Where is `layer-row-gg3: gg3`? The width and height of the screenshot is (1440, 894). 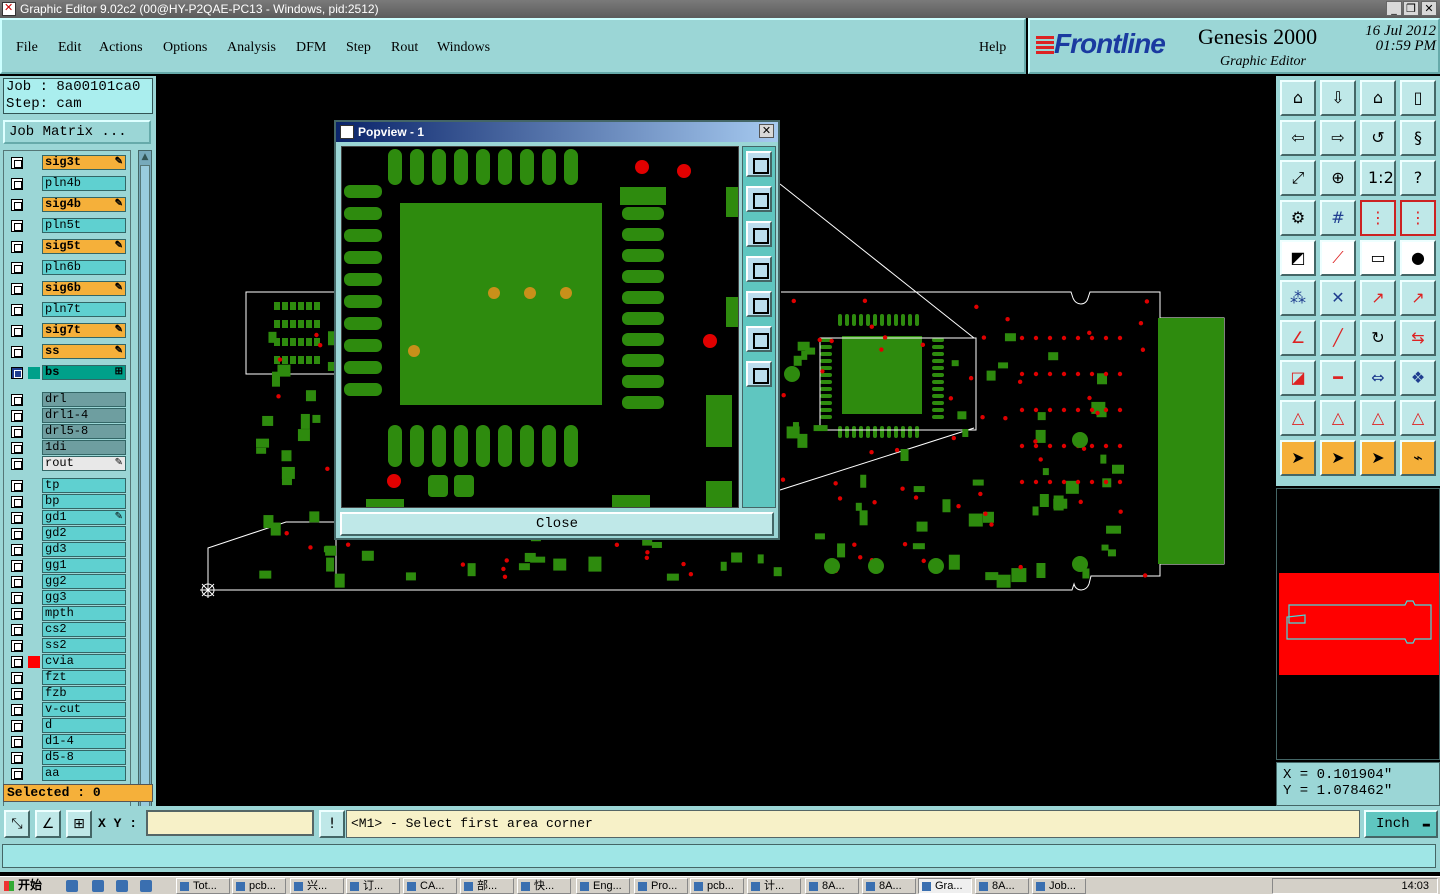
layer-row-gg3: gg3 is located at coordinates (68, 597).